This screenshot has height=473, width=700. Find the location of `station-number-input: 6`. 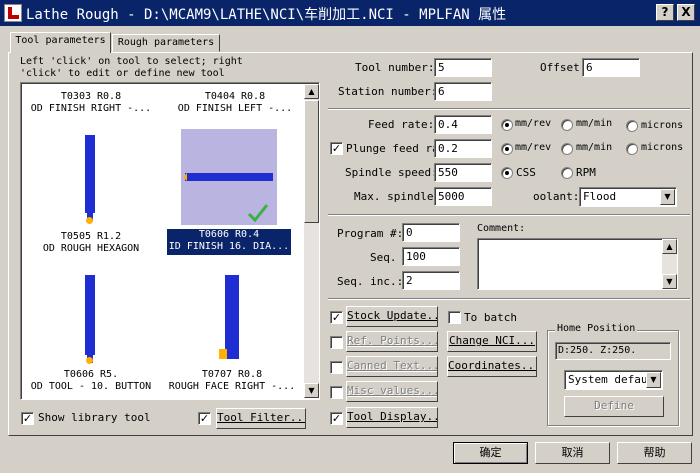

station-number-input: 6 is located at coordinates (463, 91).